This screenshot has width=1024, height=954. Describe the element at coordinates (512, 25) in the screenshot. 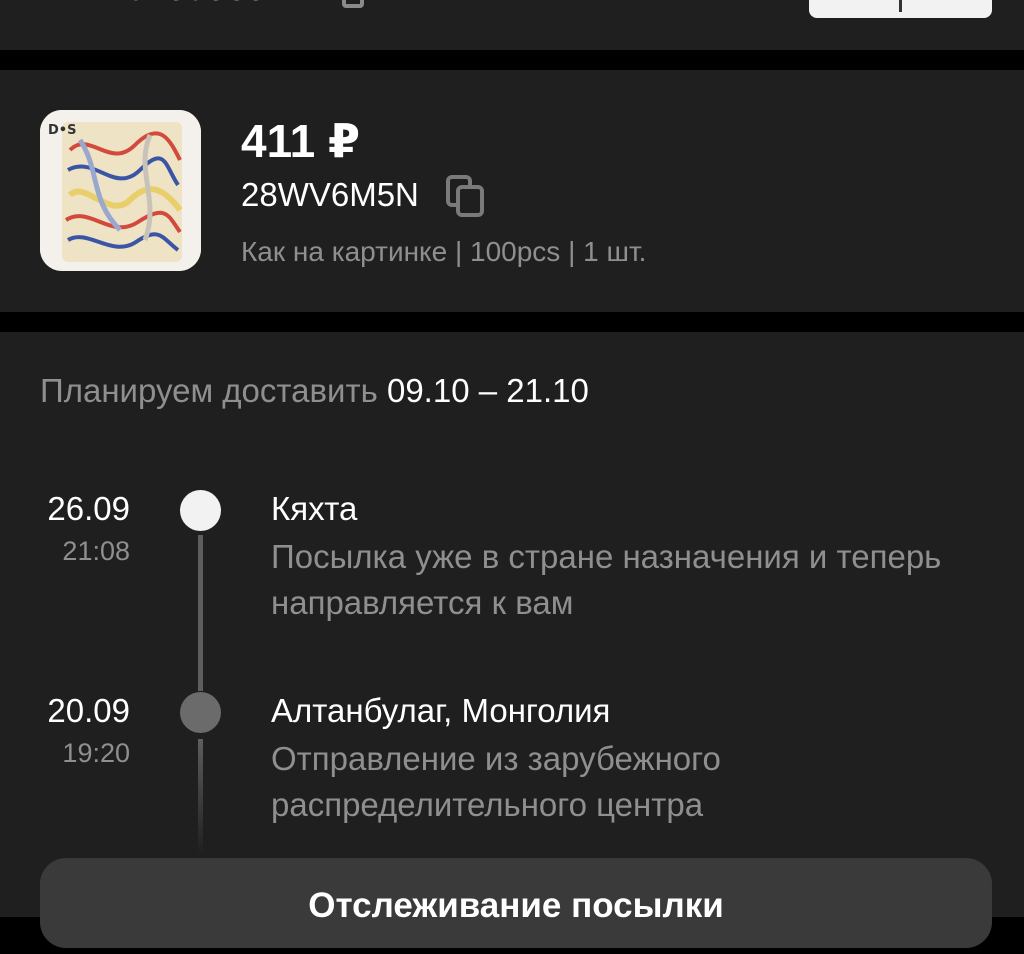

I see `order-header-strip: EA279489838MN` at that location.